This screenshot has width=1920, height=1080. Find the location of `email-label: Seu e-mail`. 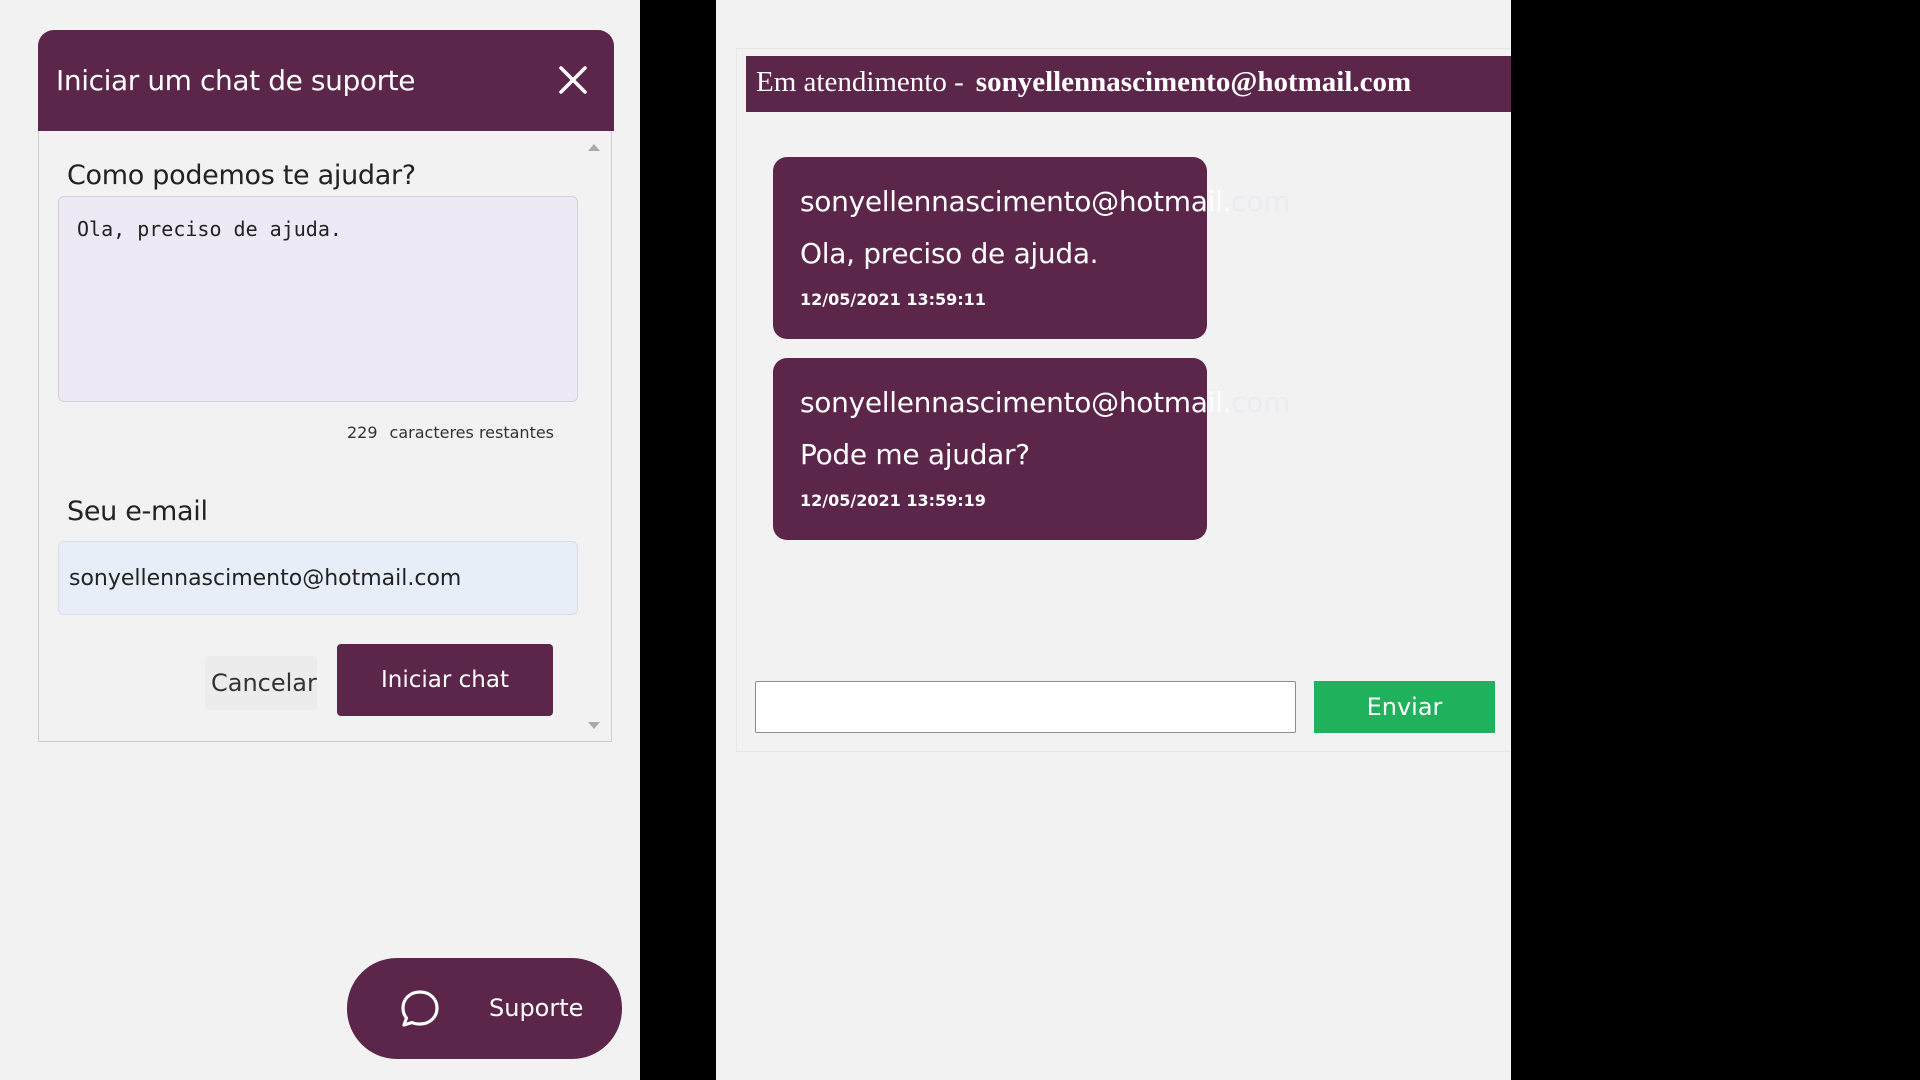

email-label: Seu e-mail is located at coordinates (137, 511).